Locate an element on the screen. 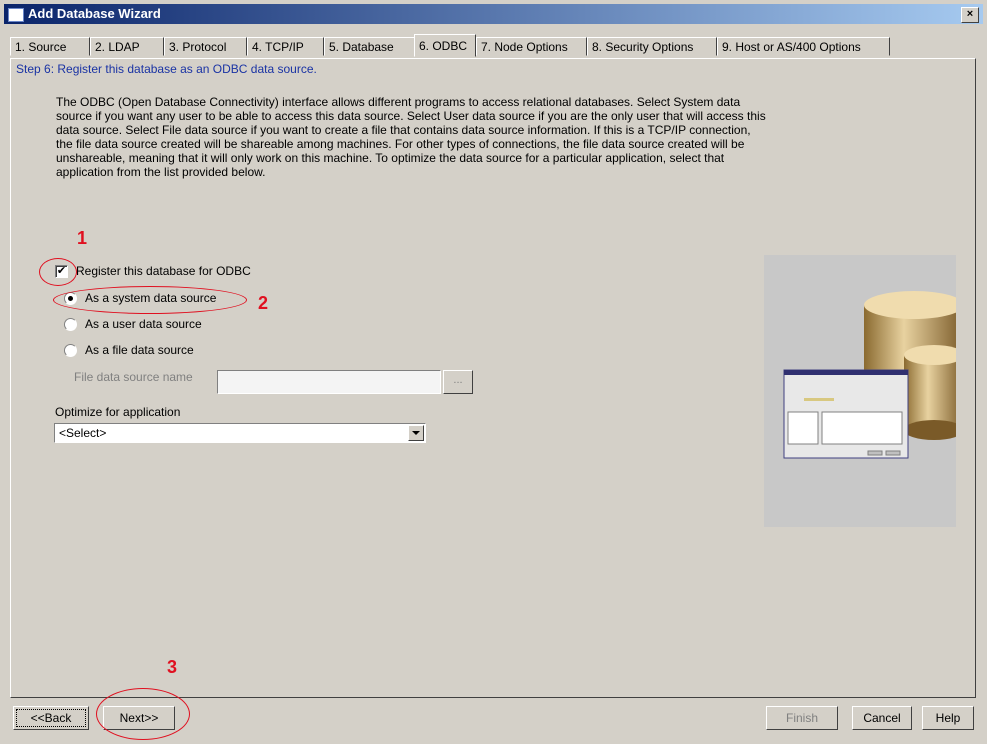  file-data-source-label: As a file data source is located at coordinates (139, 350).